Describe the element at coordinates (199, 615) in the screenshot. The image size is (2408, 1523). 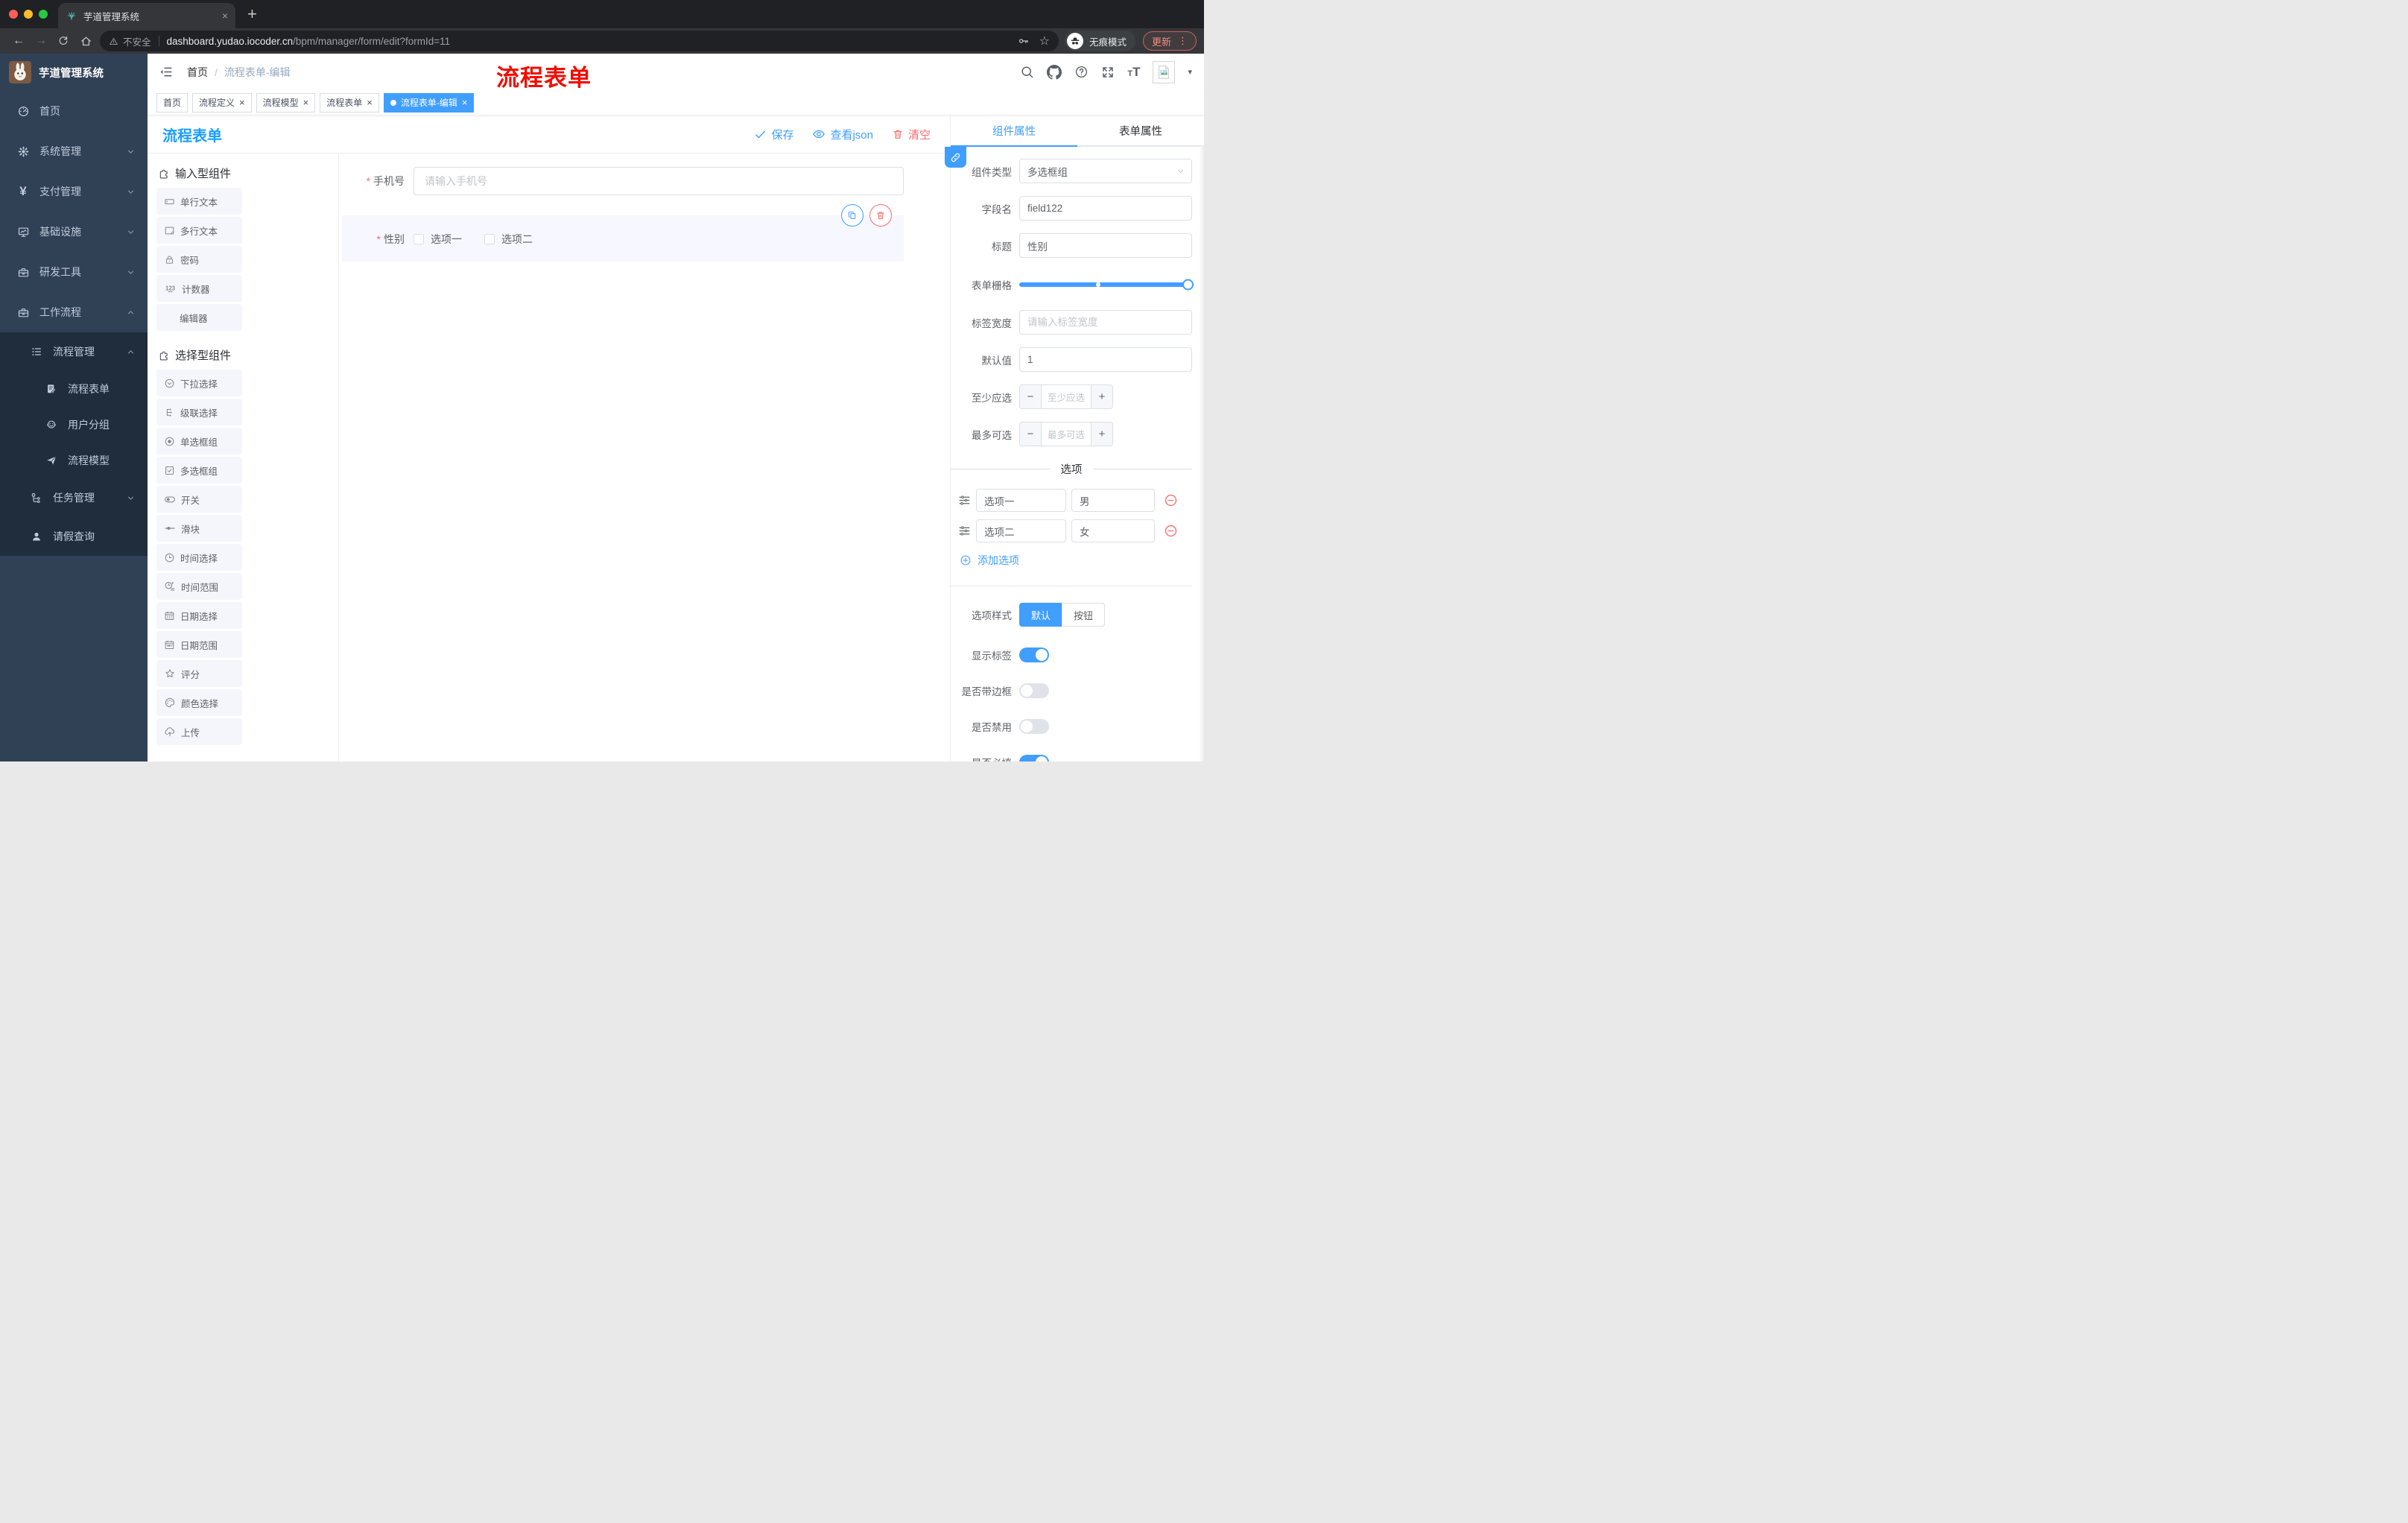
I see `palette-item-date-picker: 日期选择` at that location.